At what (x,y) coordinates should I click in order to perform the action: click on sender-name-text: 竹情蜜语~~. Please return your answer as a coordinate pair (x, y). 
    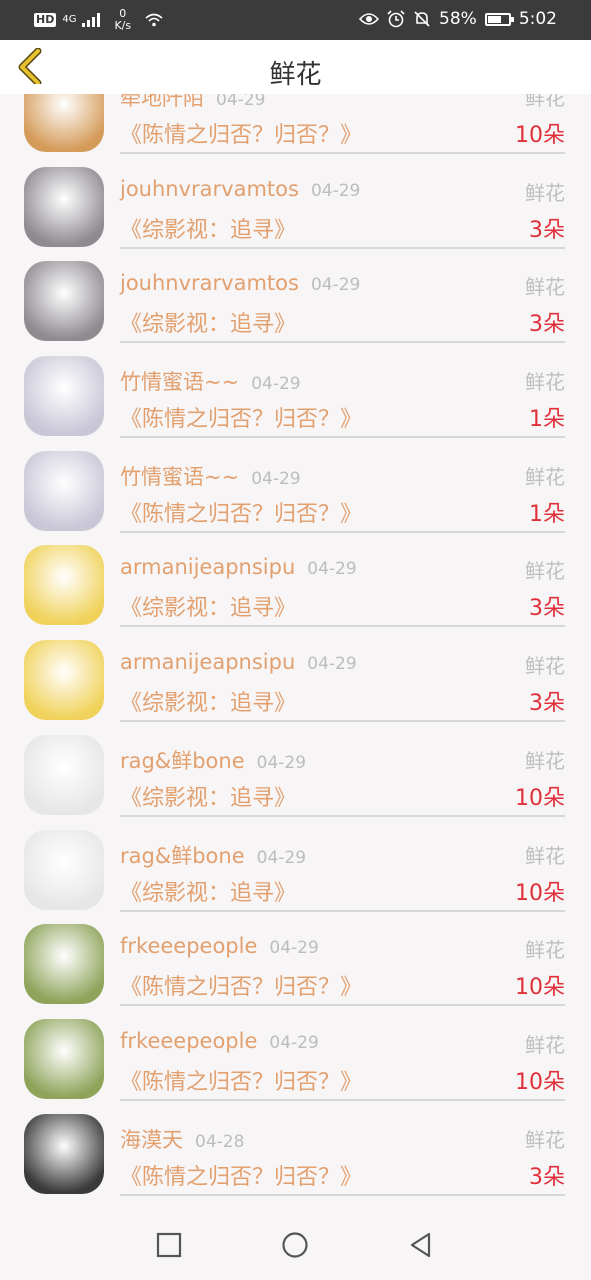
    Looking at the image, I should click on (180, 382).